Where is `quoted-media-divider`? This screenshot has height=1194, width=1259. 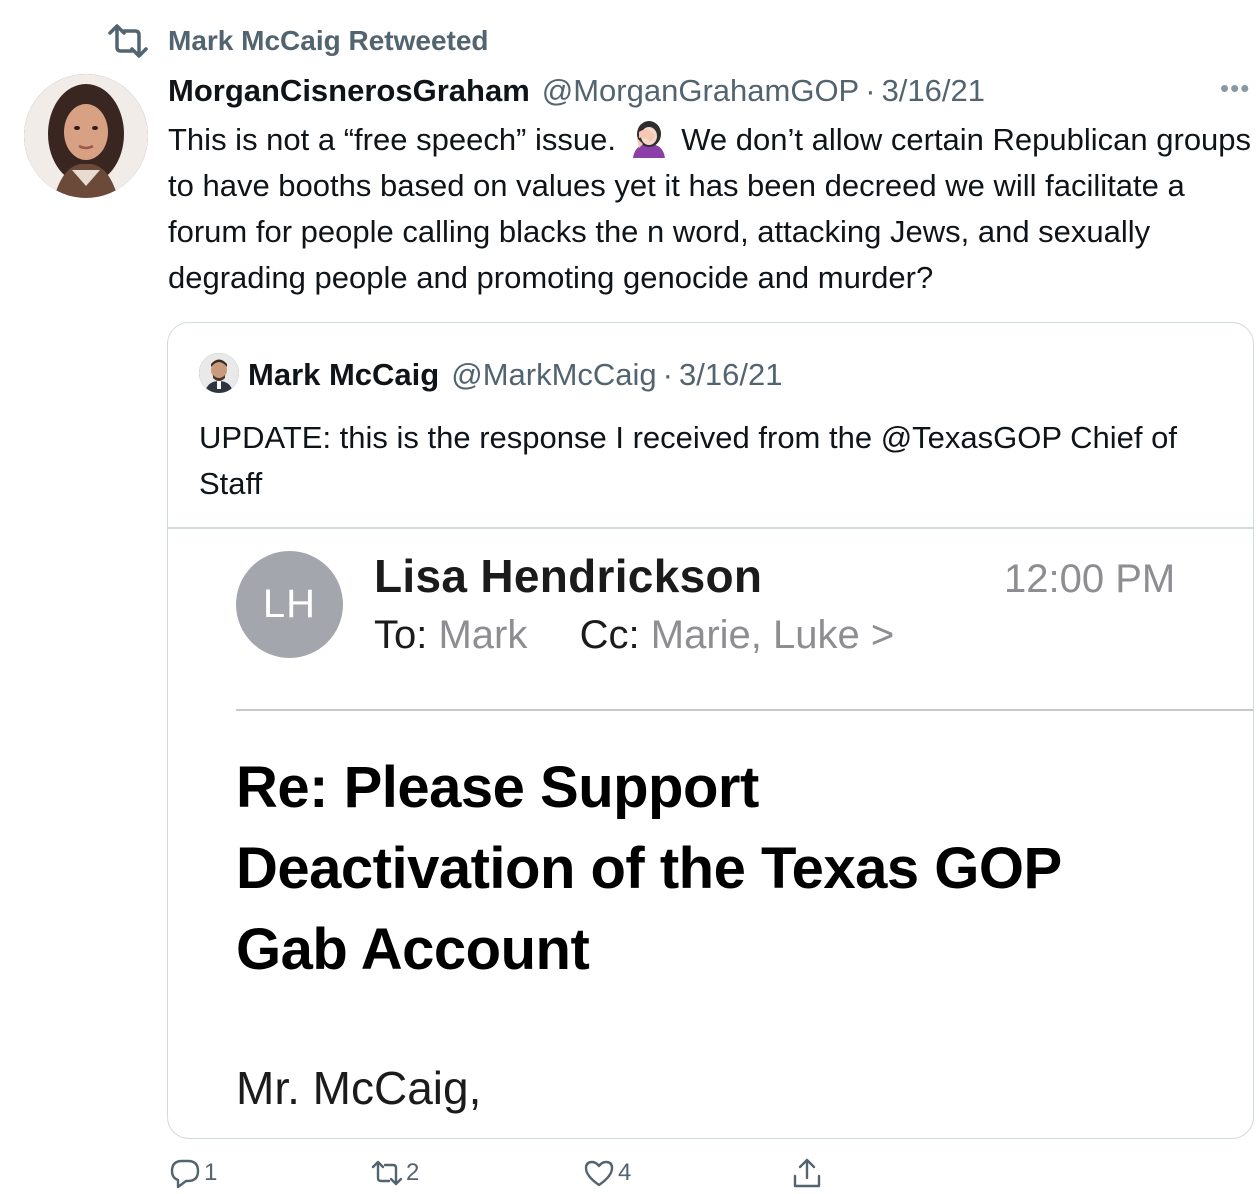
quoted-media-divider is located at coordinates (710, 528).